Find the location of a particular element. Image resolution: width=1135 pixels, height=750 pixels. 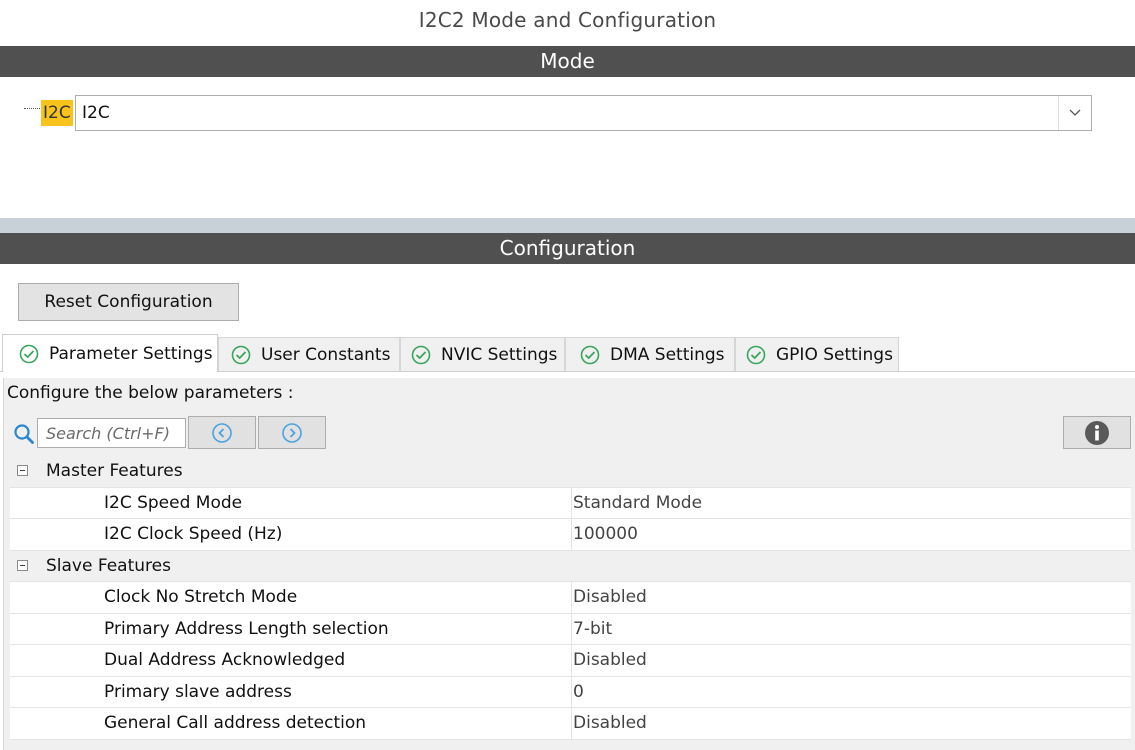

search-input is located at coordinates (111, 433).